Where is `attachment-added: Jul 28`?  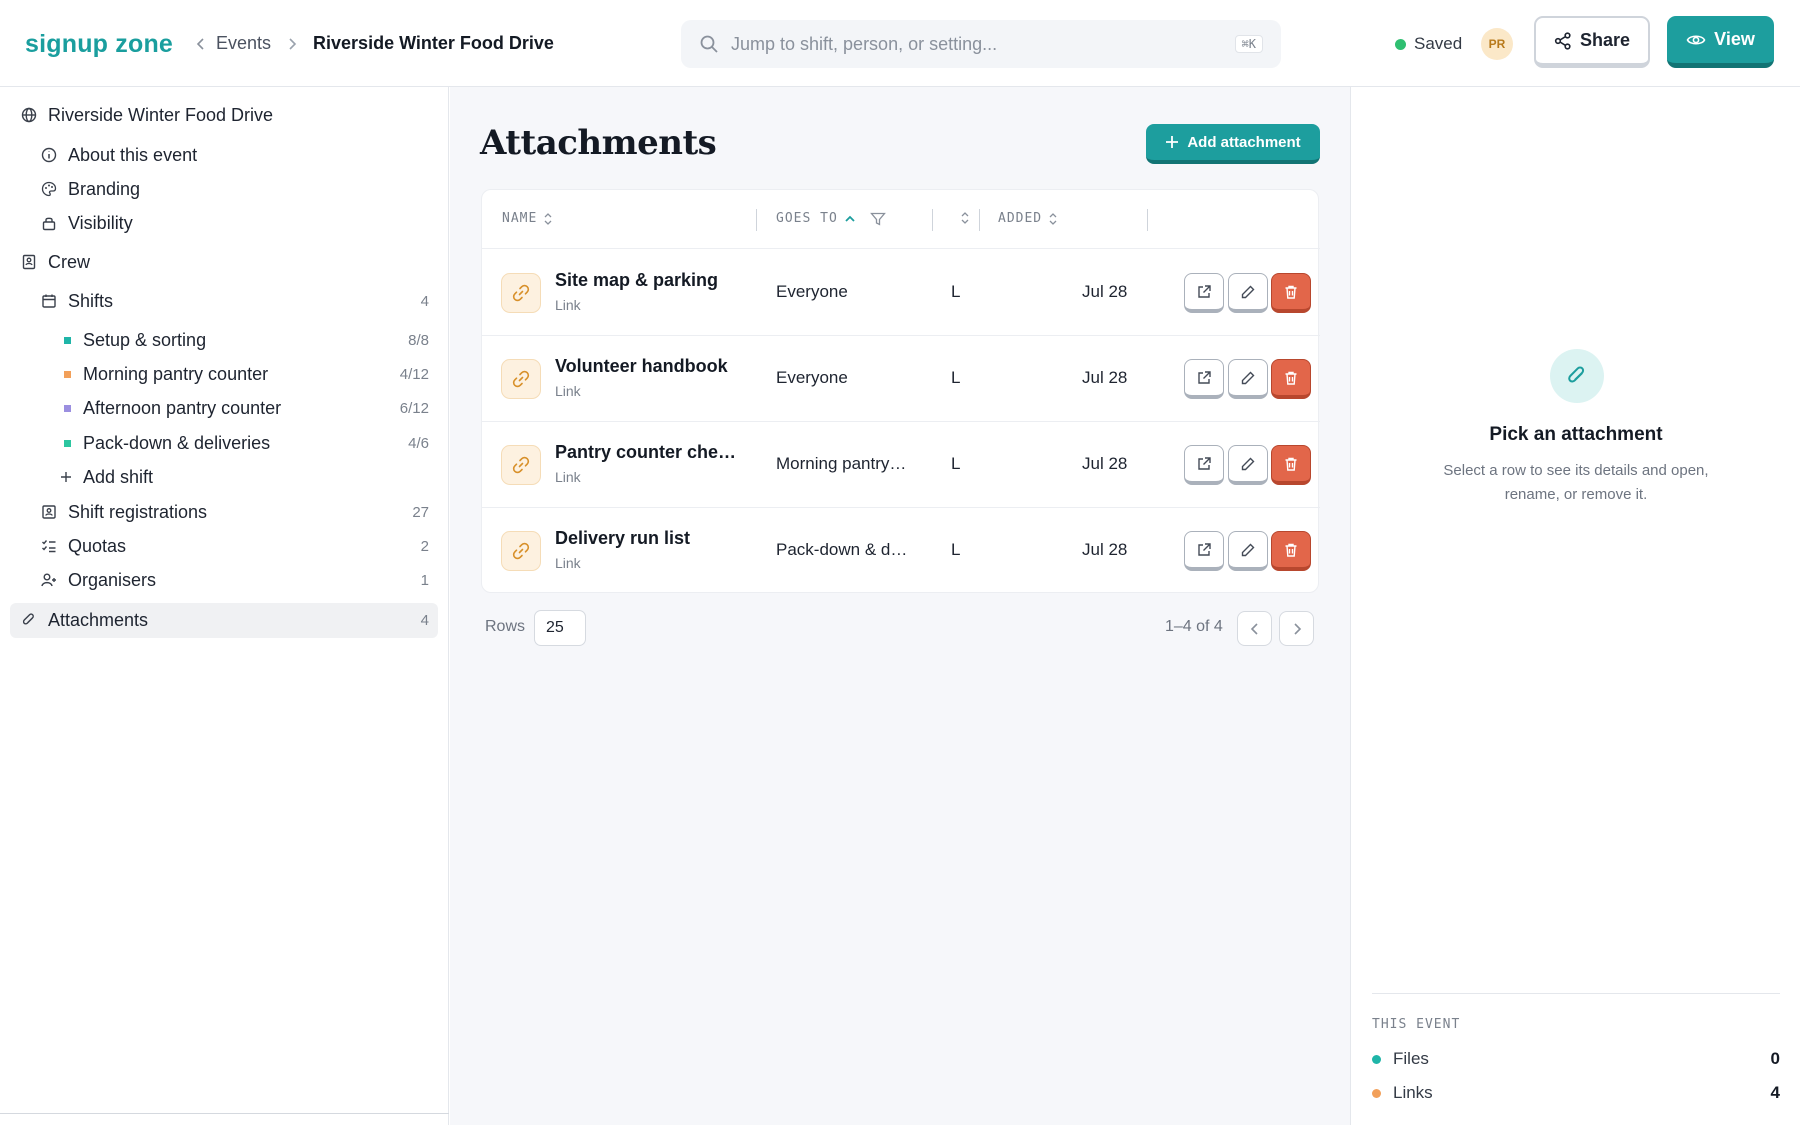
attachment-added: Jul 28 is located at coordinates (1105, 377).